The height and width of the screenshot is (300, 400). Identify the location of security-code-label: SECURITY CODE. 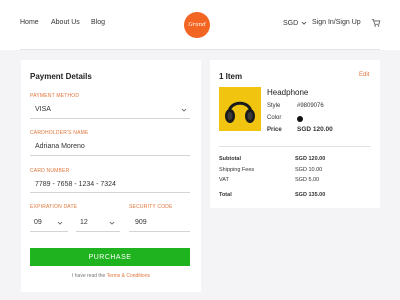
(151, 207).